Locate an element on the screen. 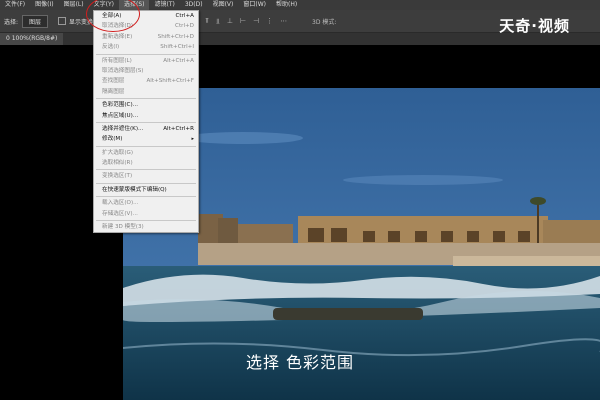 The height and width of the screenshot is (400, 600). align-bottom-icon: ⊥ is located at coordinates (230, 21).